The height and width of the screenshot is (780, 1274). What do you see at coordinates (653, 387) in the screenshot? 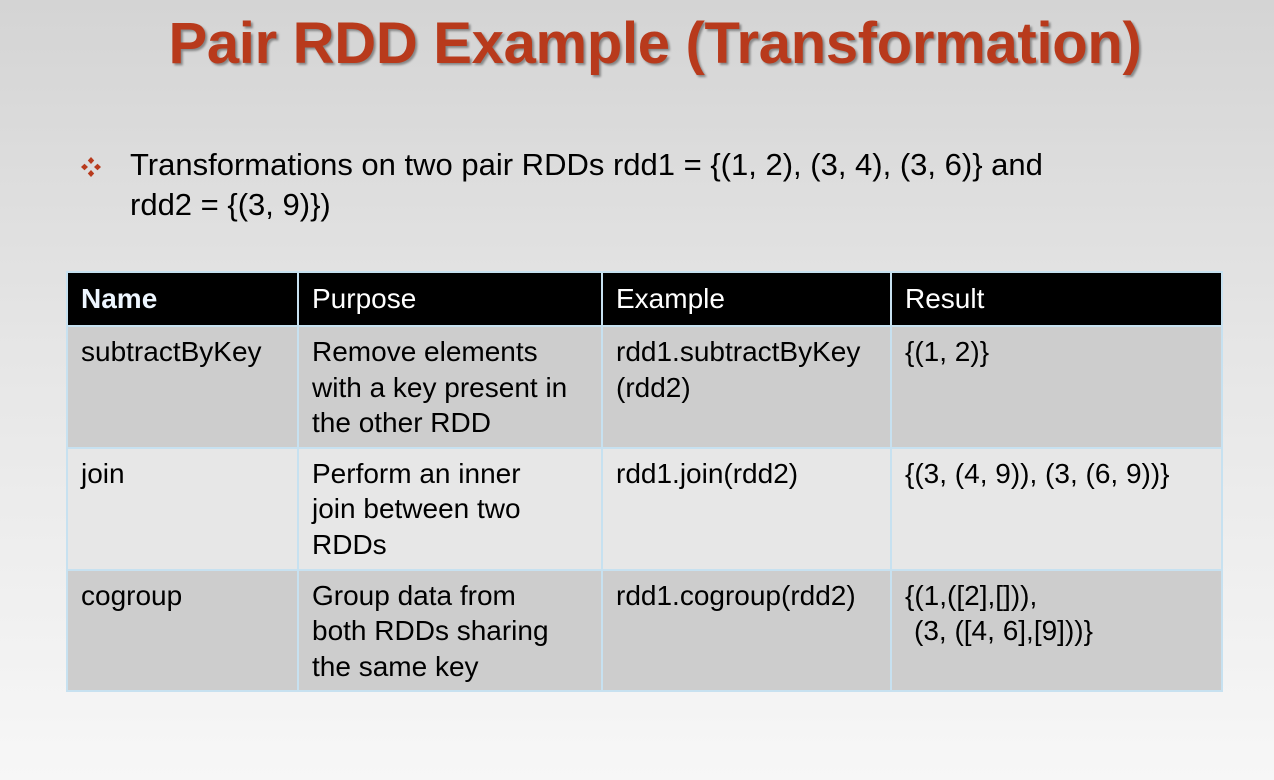
I see `cell-text: (rdd2)` at bounding box center [653, 387].